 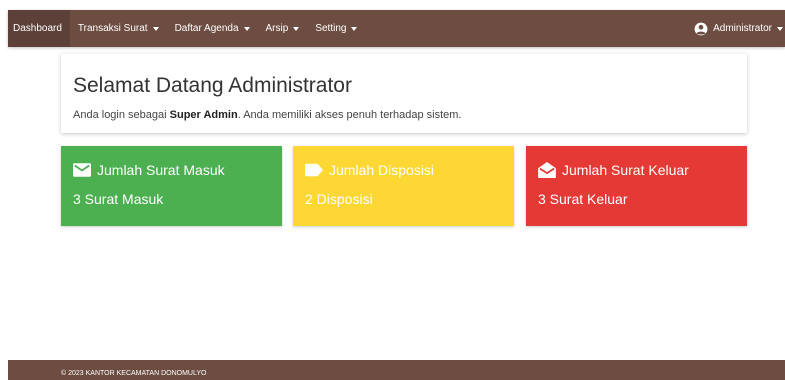 I want to click on drafts-icon, so click(x=547, y=170).